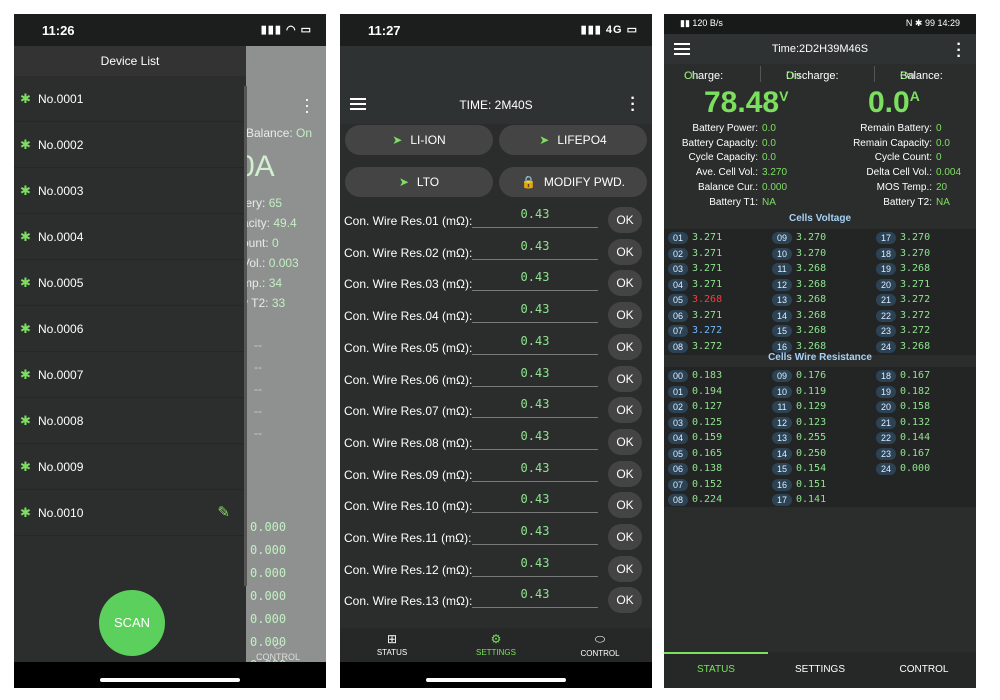 The height and width of the screenshot is (700, 1000). Describe the element at coordinates (245, 336) in the screenshot. I see `drawer-scrollbar` at that location.